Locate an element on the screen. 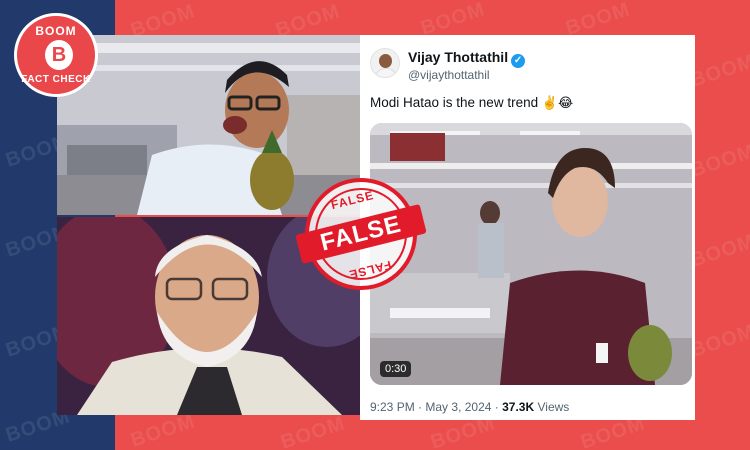 The width and height of the screenshot is (750, 450). tweet-text-body: Modi Hatao is the new trend is located at coordinates (454, 102).